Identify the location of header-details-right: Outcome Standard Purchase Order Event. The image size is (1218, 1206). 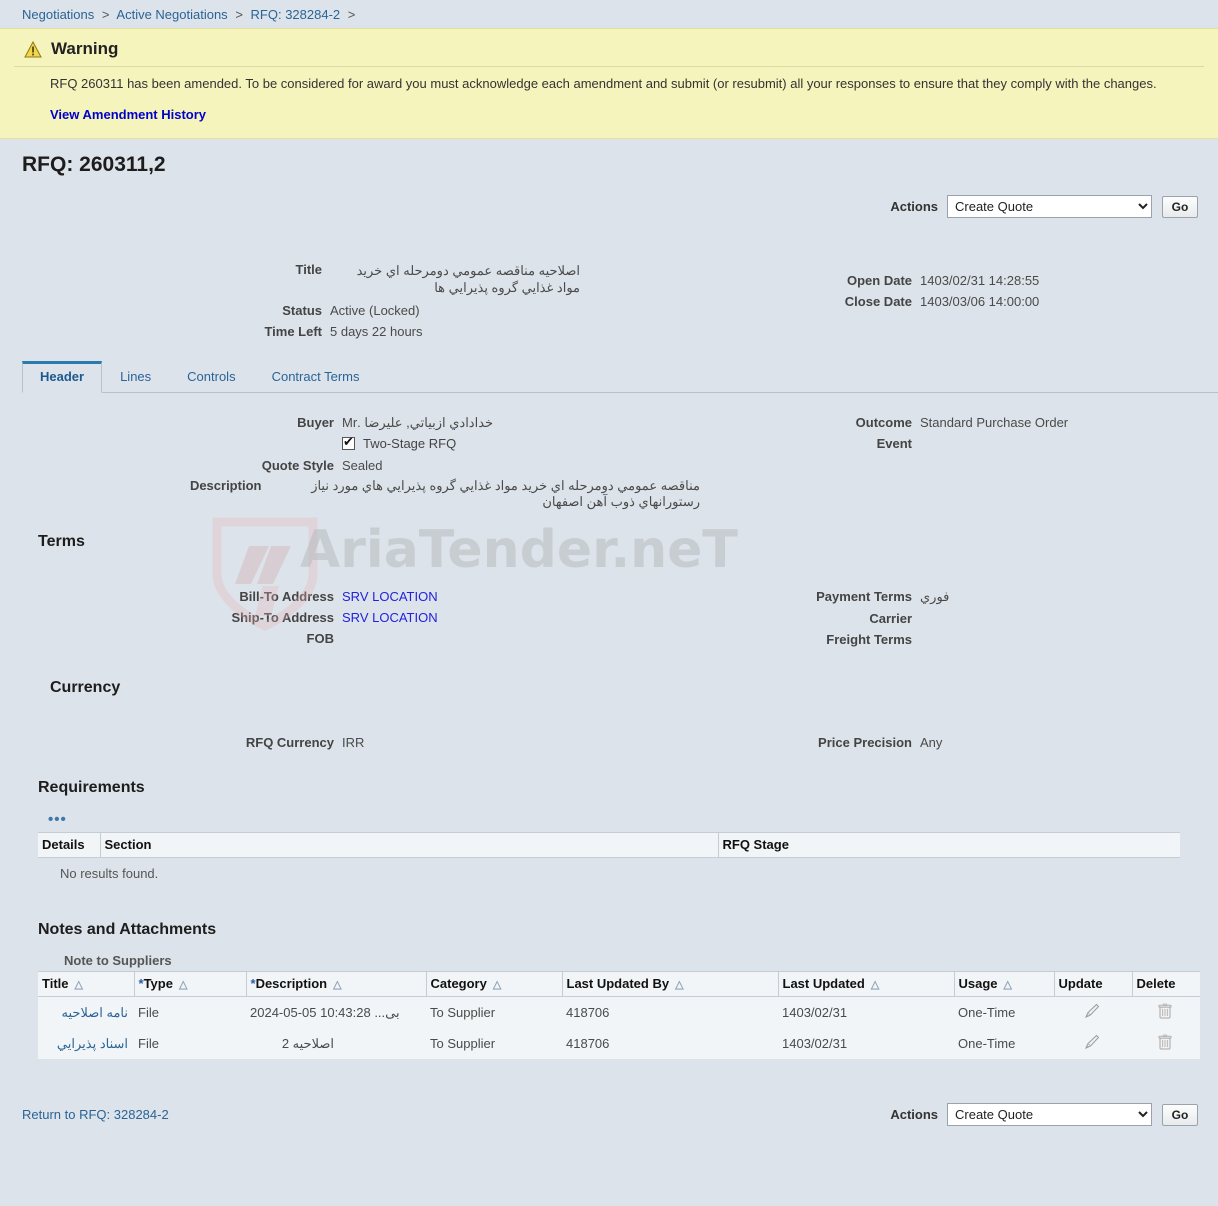
(960, 433).